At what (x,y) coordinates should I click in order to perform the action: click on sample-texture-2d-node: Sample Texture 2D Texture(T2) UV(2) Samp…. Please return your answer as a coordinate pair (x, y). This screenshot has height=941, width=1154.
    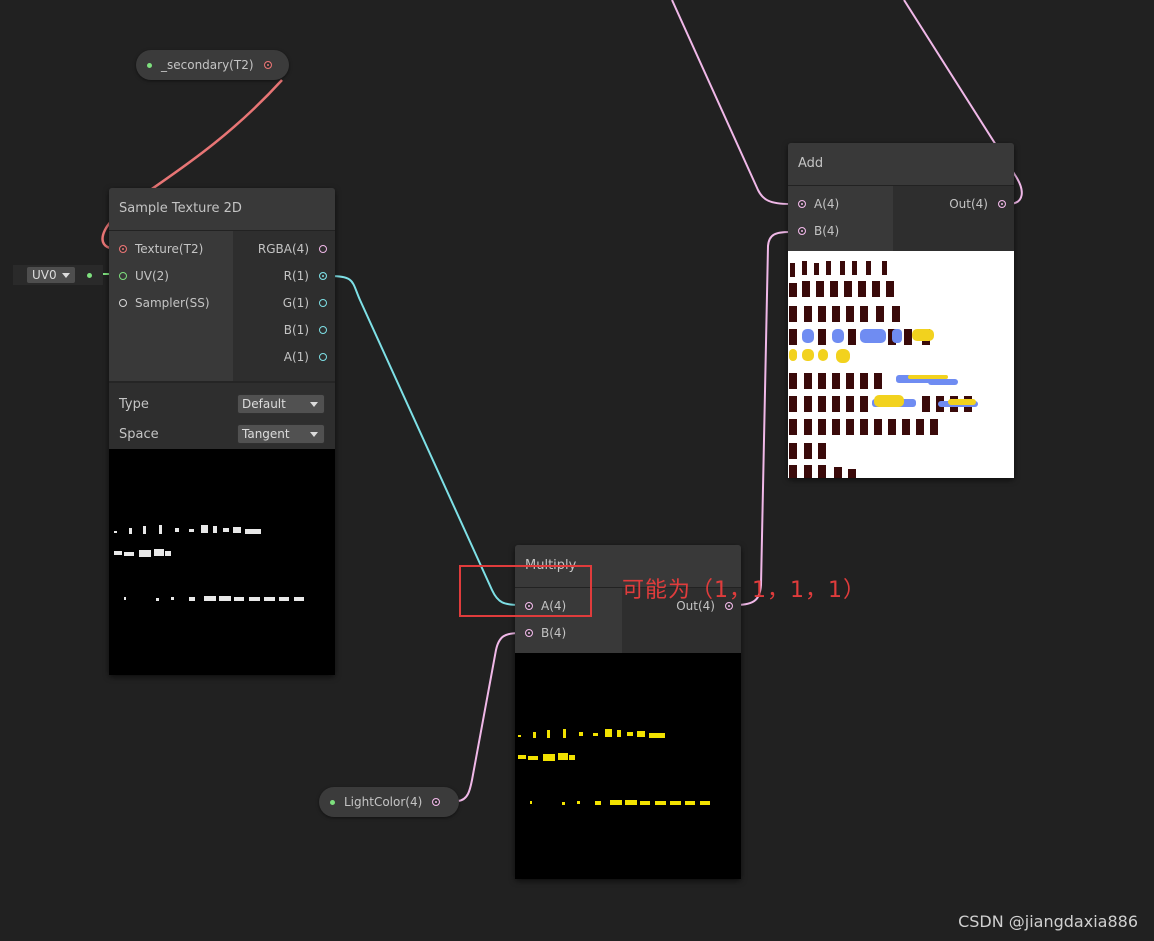
    Looking at the image, I should click on (222, 431).